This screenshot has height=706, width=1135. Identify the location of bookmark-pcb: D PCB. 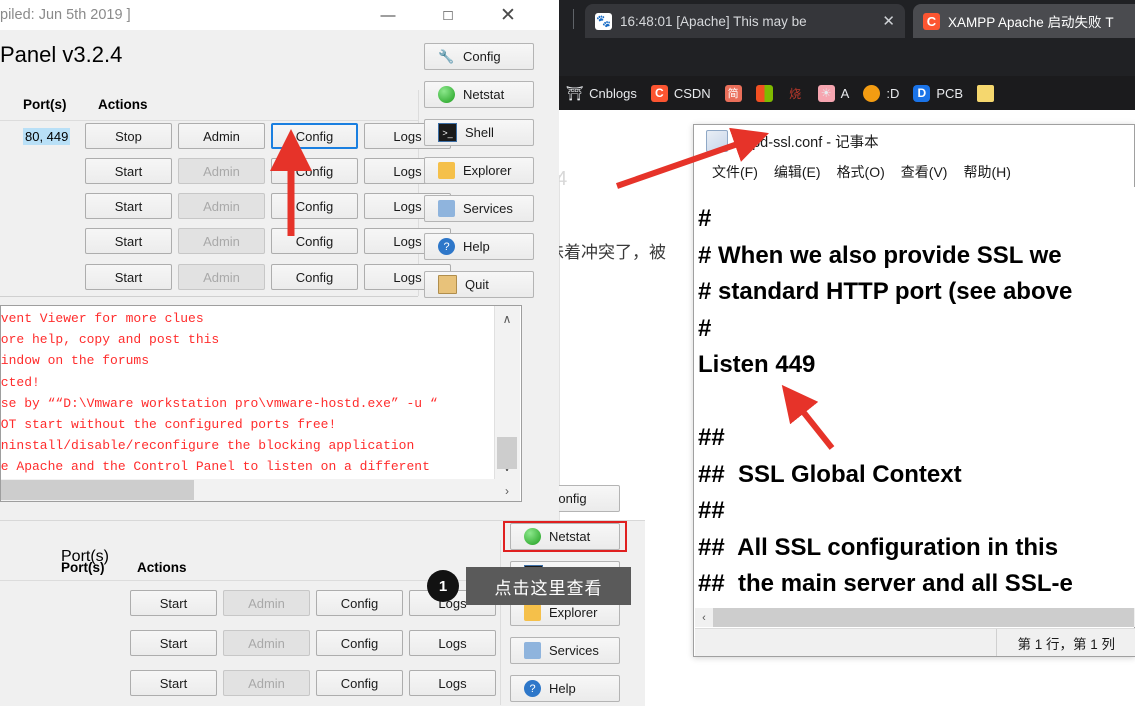
(938, 93).